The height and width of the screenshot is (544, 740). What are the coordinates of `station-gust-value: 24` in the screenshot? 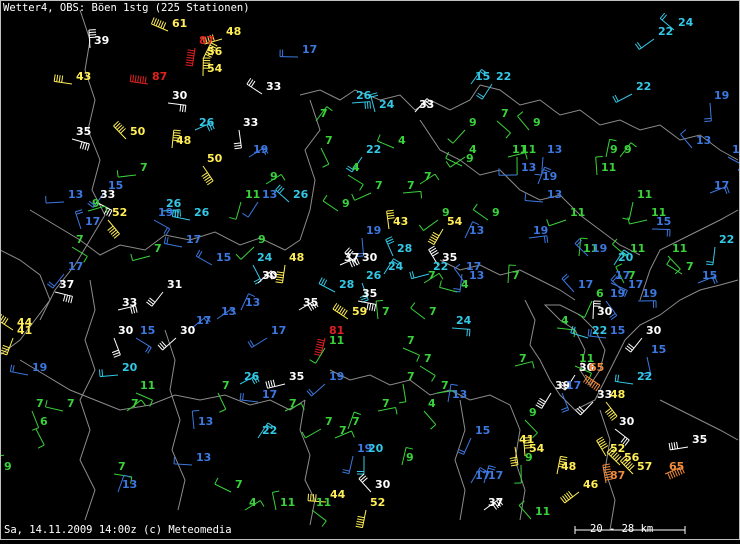 It's located at (686, 22).